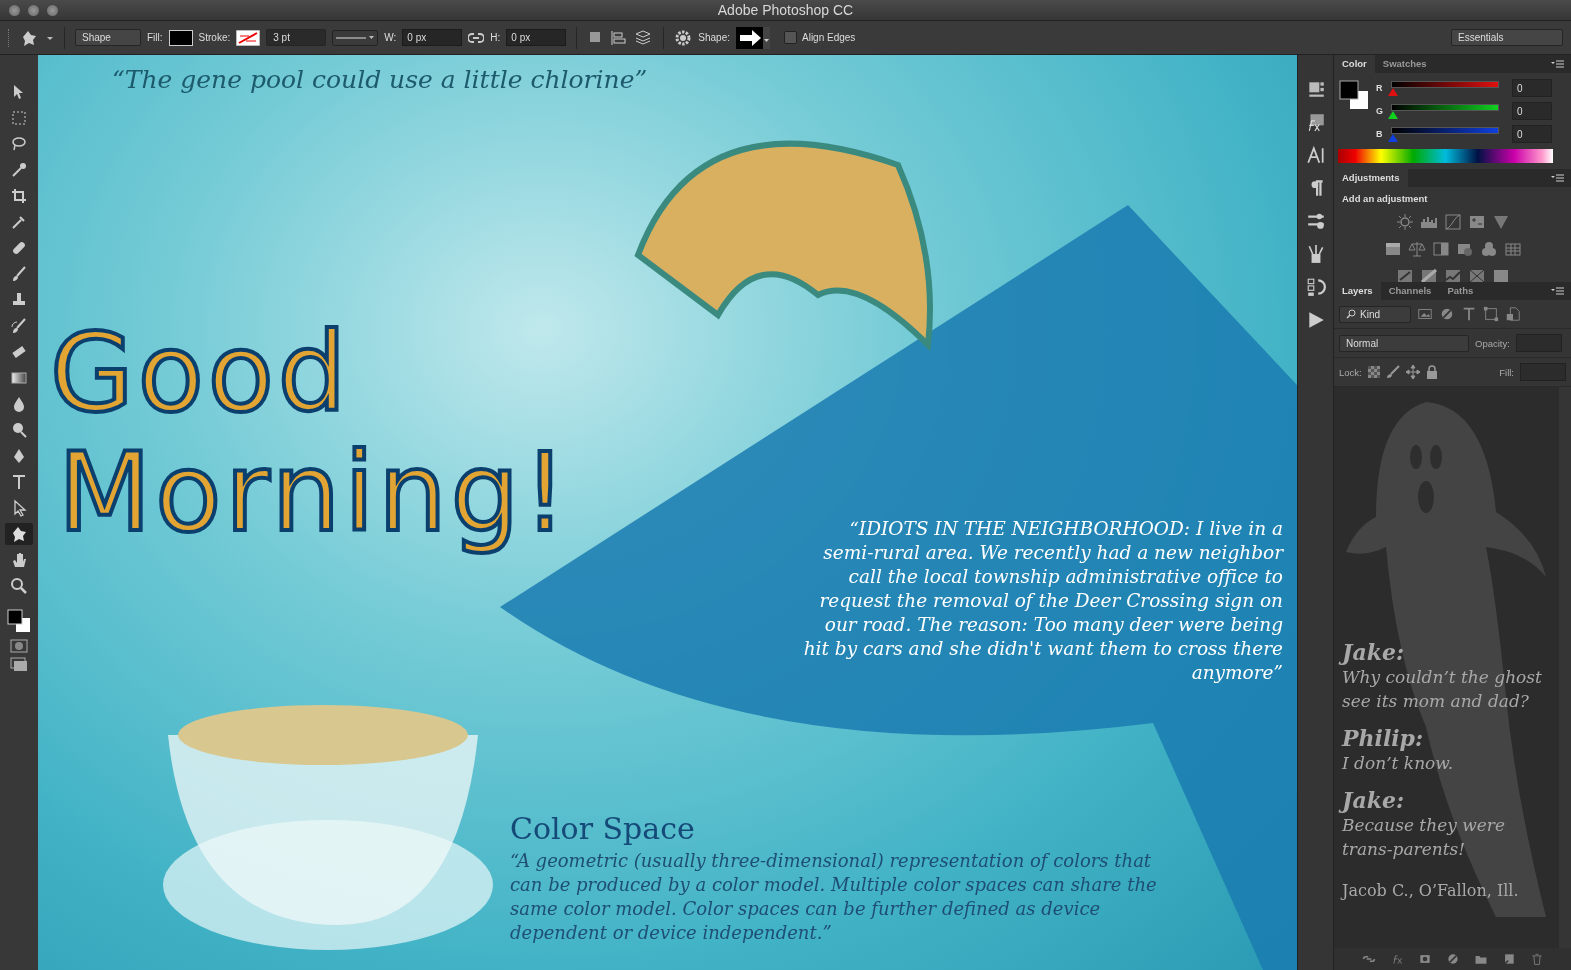 This screenshot has width=1571, height=970. What do you see at coordinates (1452, 276) in the screenshot?
I see `zigzag-square-icon` at bounding box center [1452, 276].